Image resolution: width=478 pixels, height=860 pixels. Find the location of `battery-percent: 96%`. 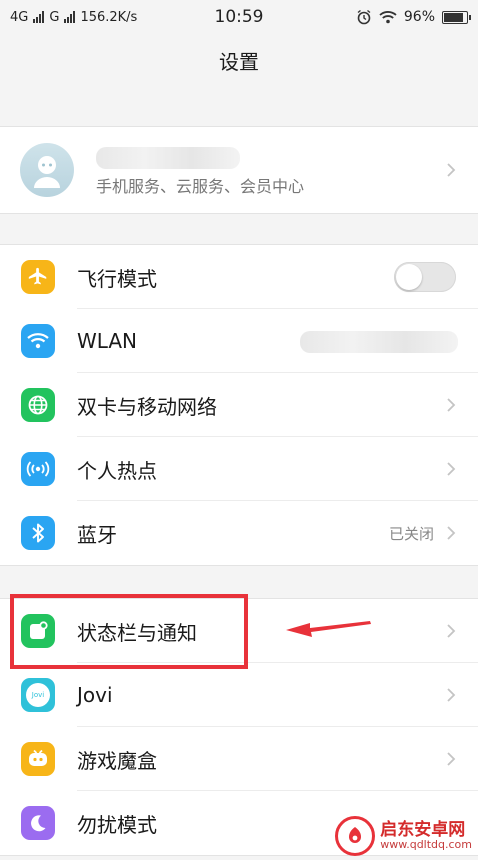

battery-percent: 96% is located at coordinates (419, 17).